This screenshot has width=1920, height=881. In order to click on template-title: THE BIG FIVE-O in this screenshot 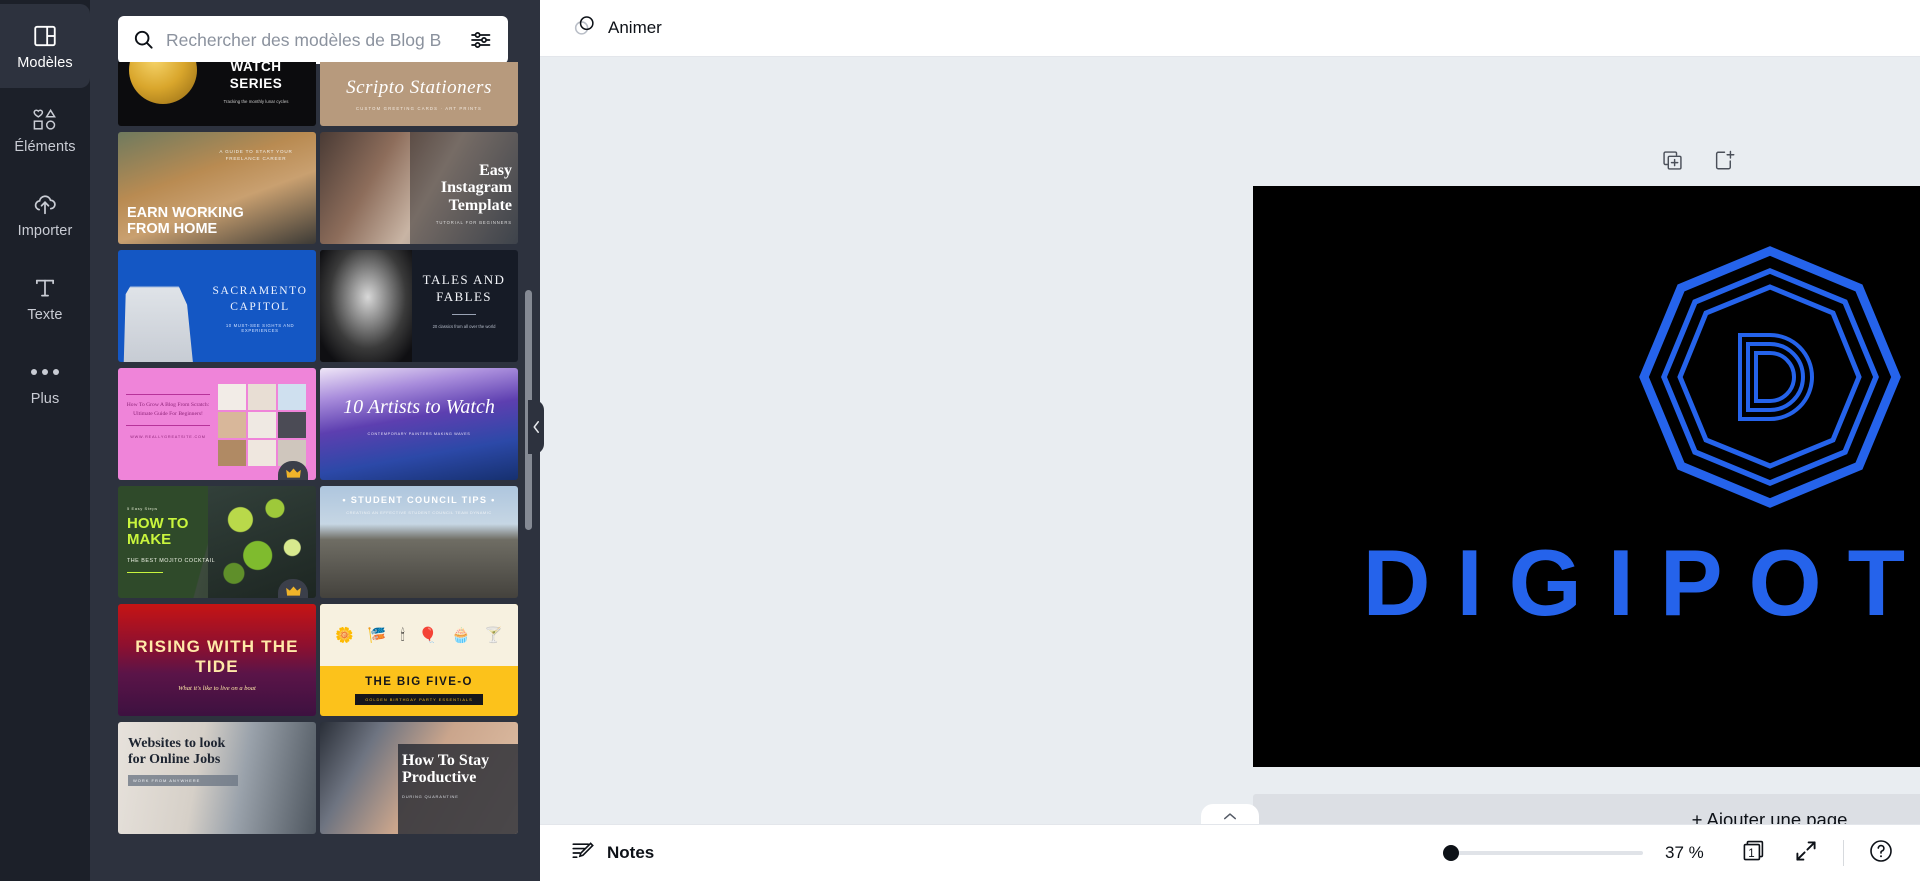, I will do `click(419, 682)`.